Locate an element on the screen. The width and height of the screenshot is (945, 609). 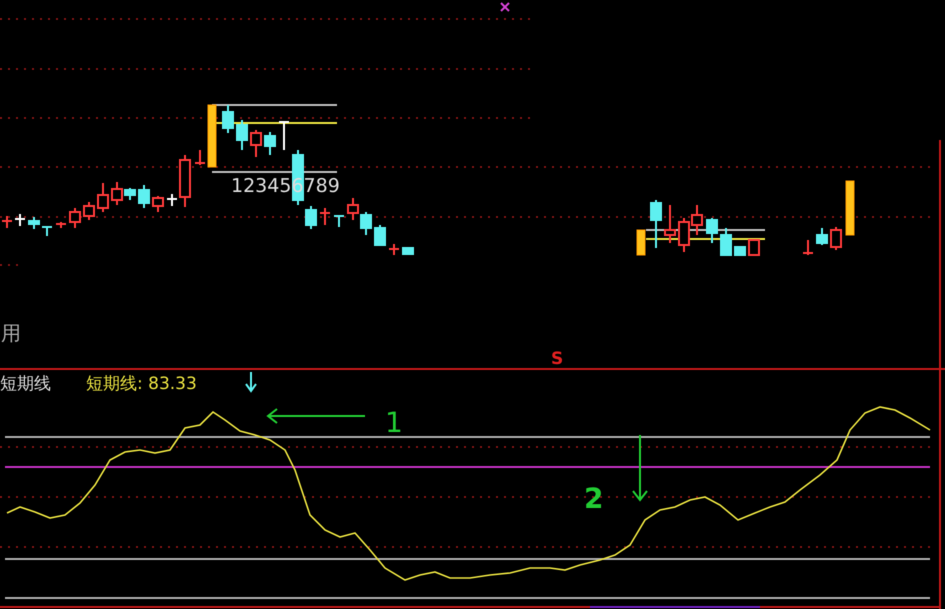
cross-icon is located at coordinates (505, 7).